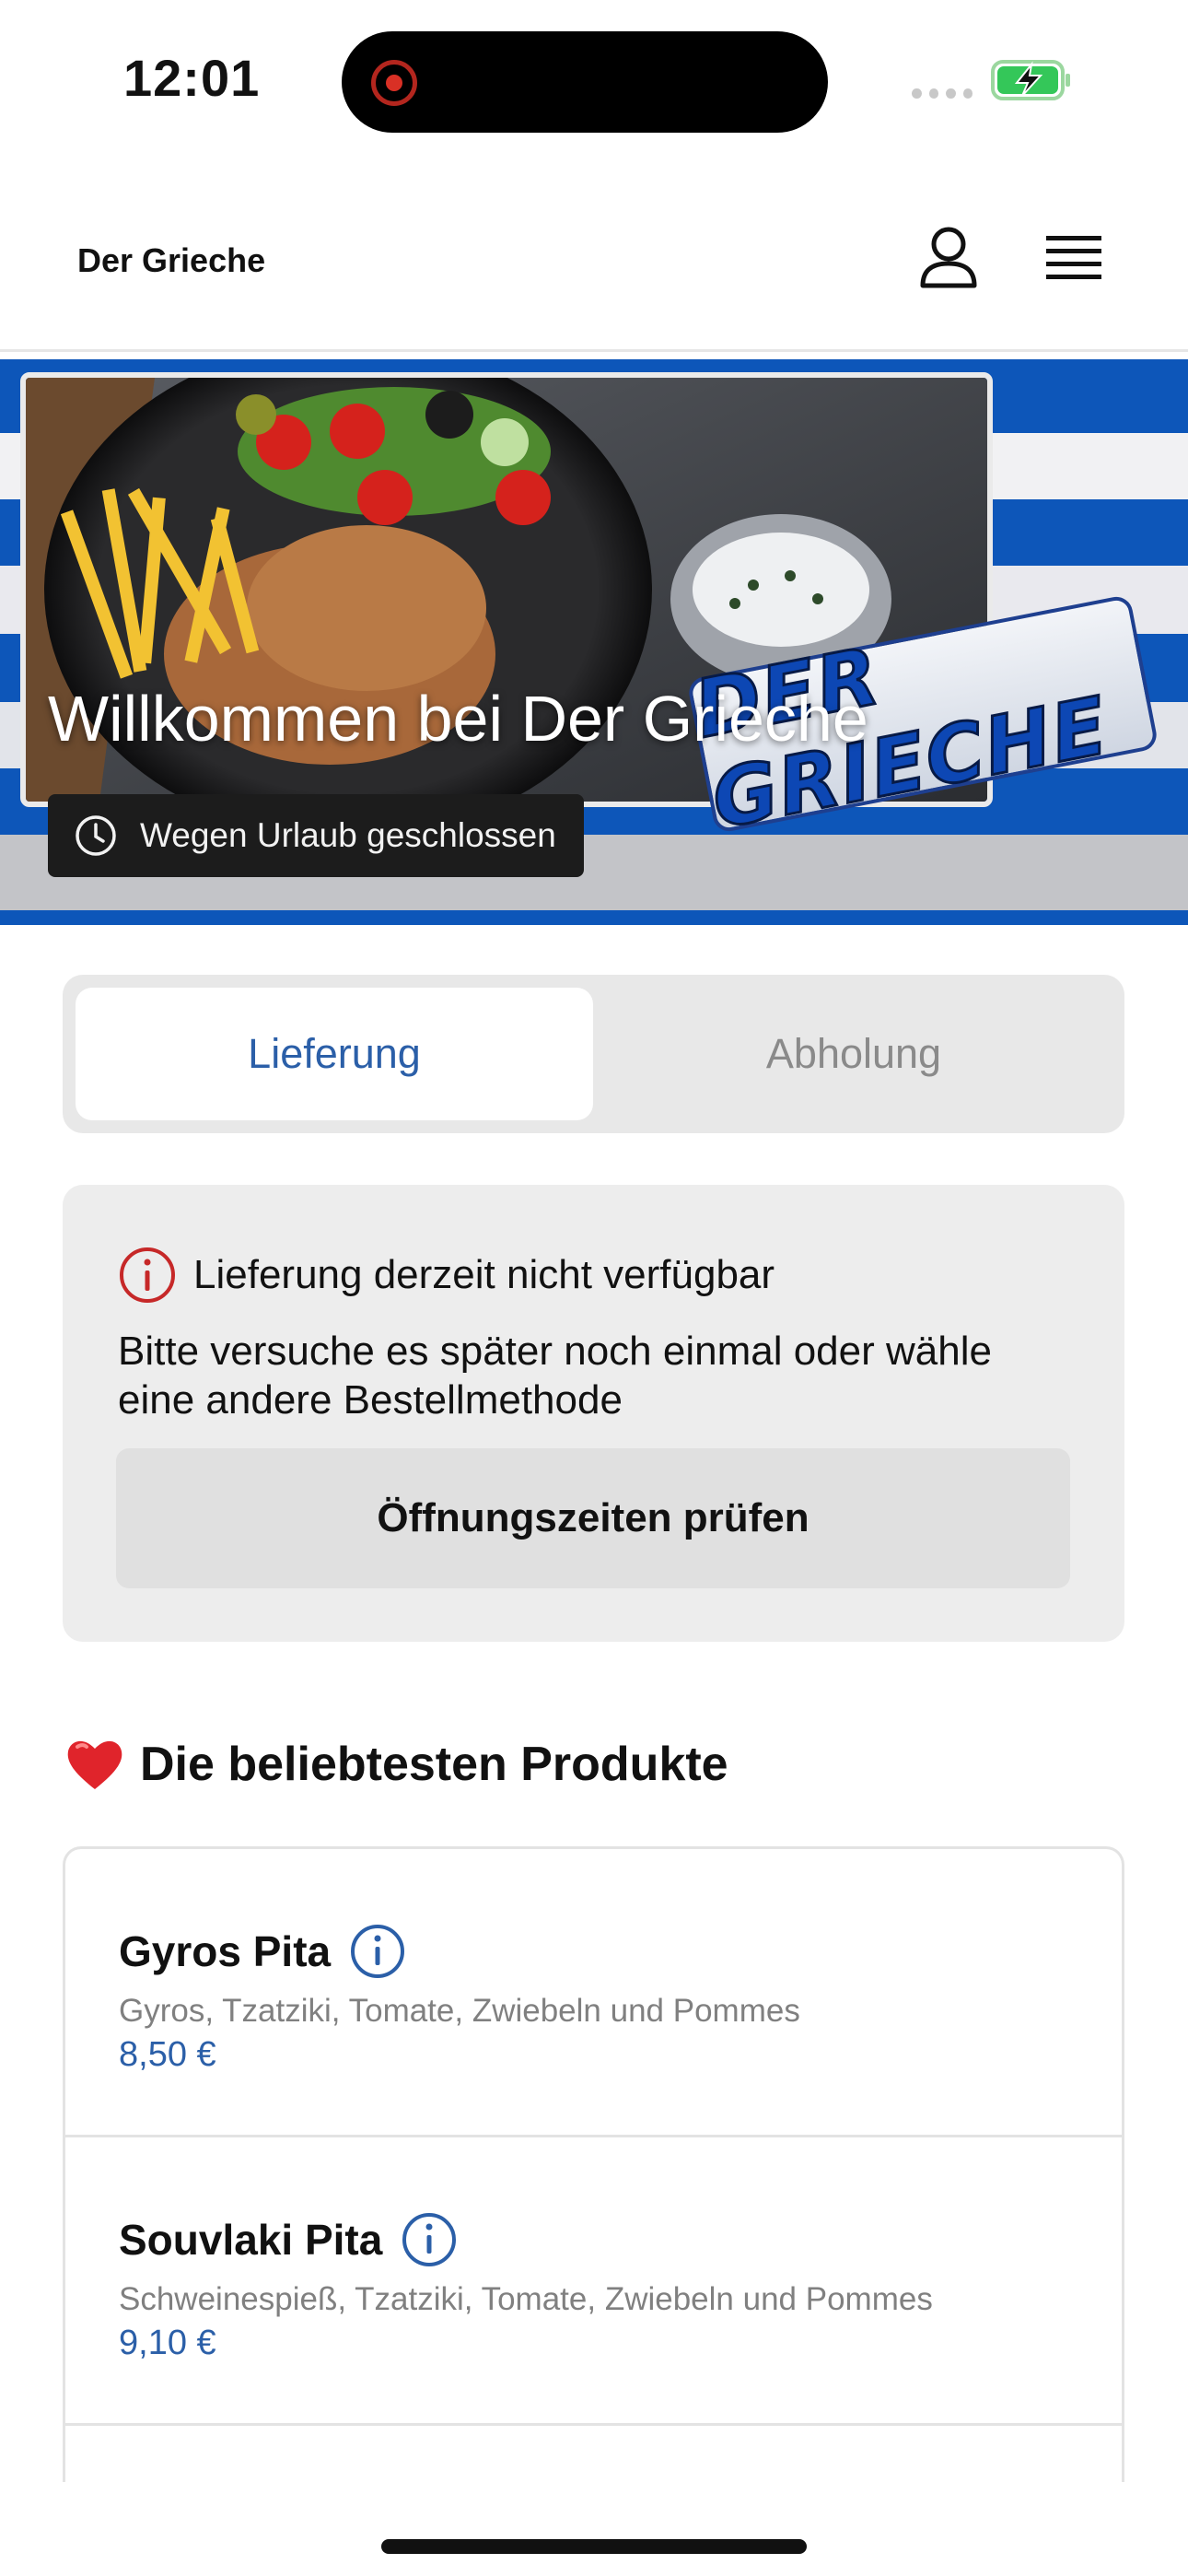 The height and width of the screenshot is (2576, 1188). What do you see at coordinates (394, 83) in the screenshot?
I see `recording-icon` at bounding box center [394, 83].